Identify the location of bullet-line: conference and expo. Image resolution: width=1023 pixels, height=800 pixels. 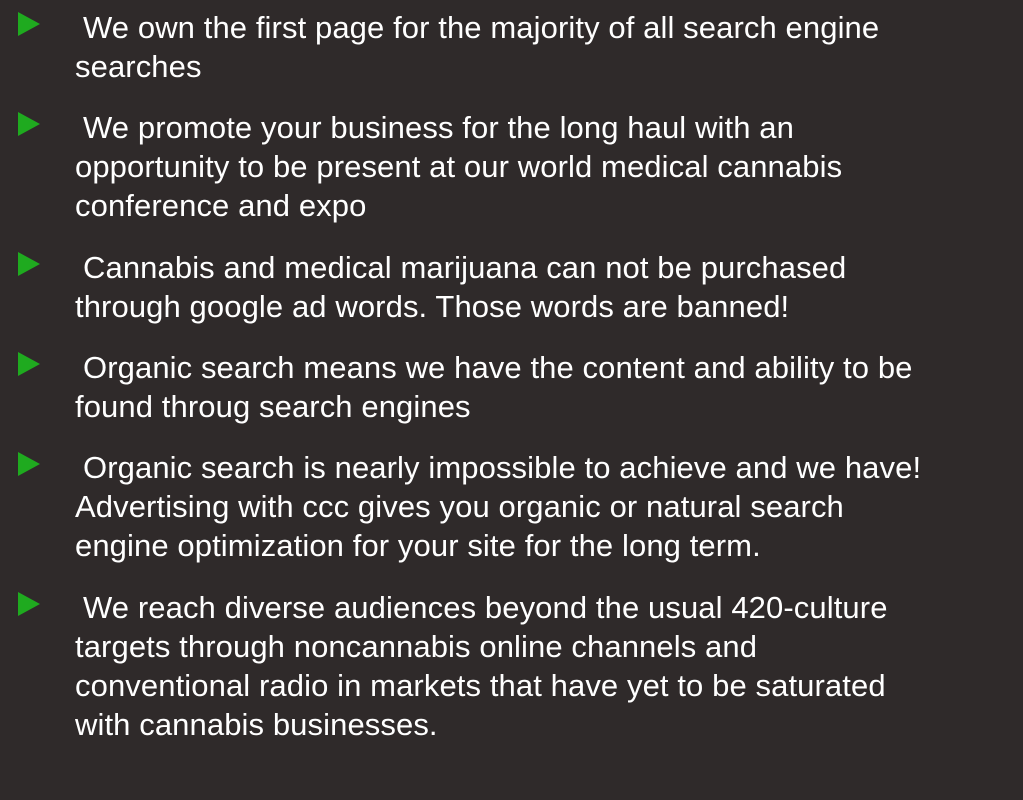
(221, 205).